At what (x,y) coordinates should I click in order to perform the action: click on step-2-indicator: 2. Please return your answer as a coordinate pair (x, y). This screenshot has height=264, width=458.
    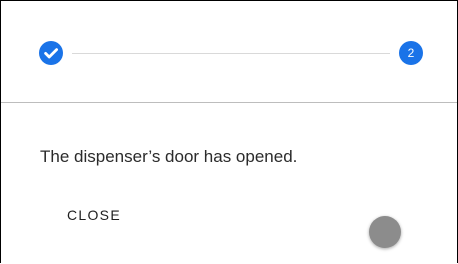
    Looking at the image, I should click on (411, 53).